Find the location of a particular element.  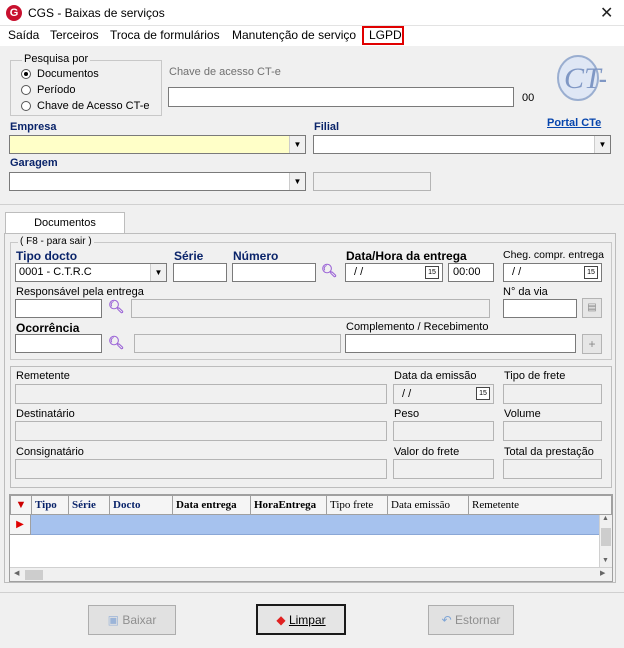

tipo-frete-field is located at coordinates (552, 394).